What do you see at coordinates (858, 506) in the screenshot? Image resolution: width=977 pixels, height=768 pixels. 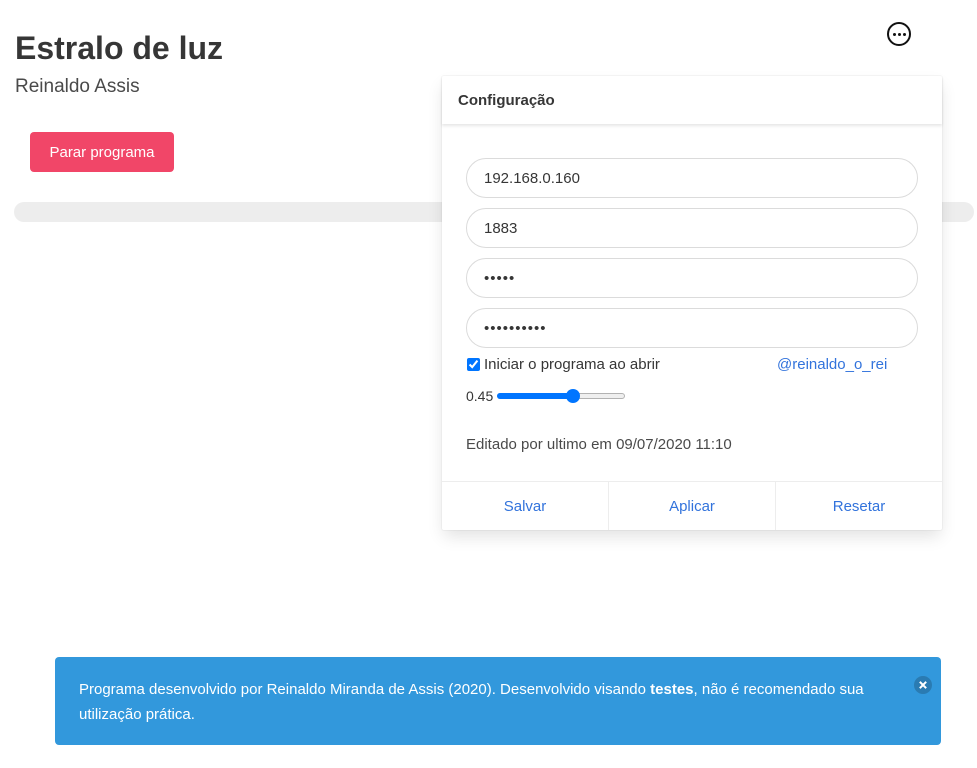 I see `reset-button: Resetar` at bounding box center [858, 506].